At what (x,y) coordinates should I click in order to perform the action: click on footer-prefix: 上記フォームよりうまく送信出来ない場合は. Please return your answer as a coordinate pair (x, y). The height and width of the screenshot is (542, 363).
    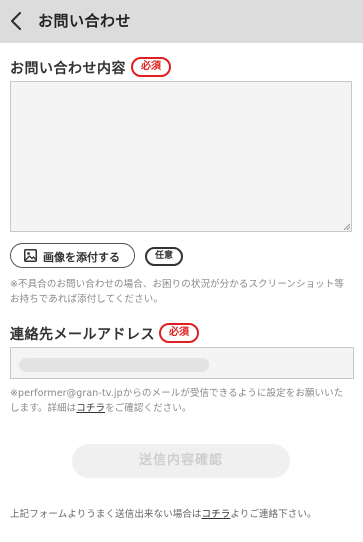
    Looking at the image, I should click on (106, 514).